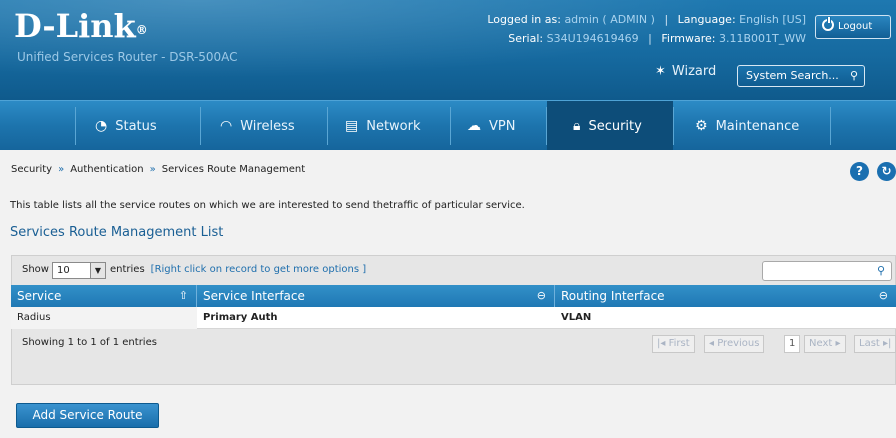 The image size is (896, 438). Describe the element at coordinates (660, 71) in the screenshot. I see `wand-icon: ✶` at that location.